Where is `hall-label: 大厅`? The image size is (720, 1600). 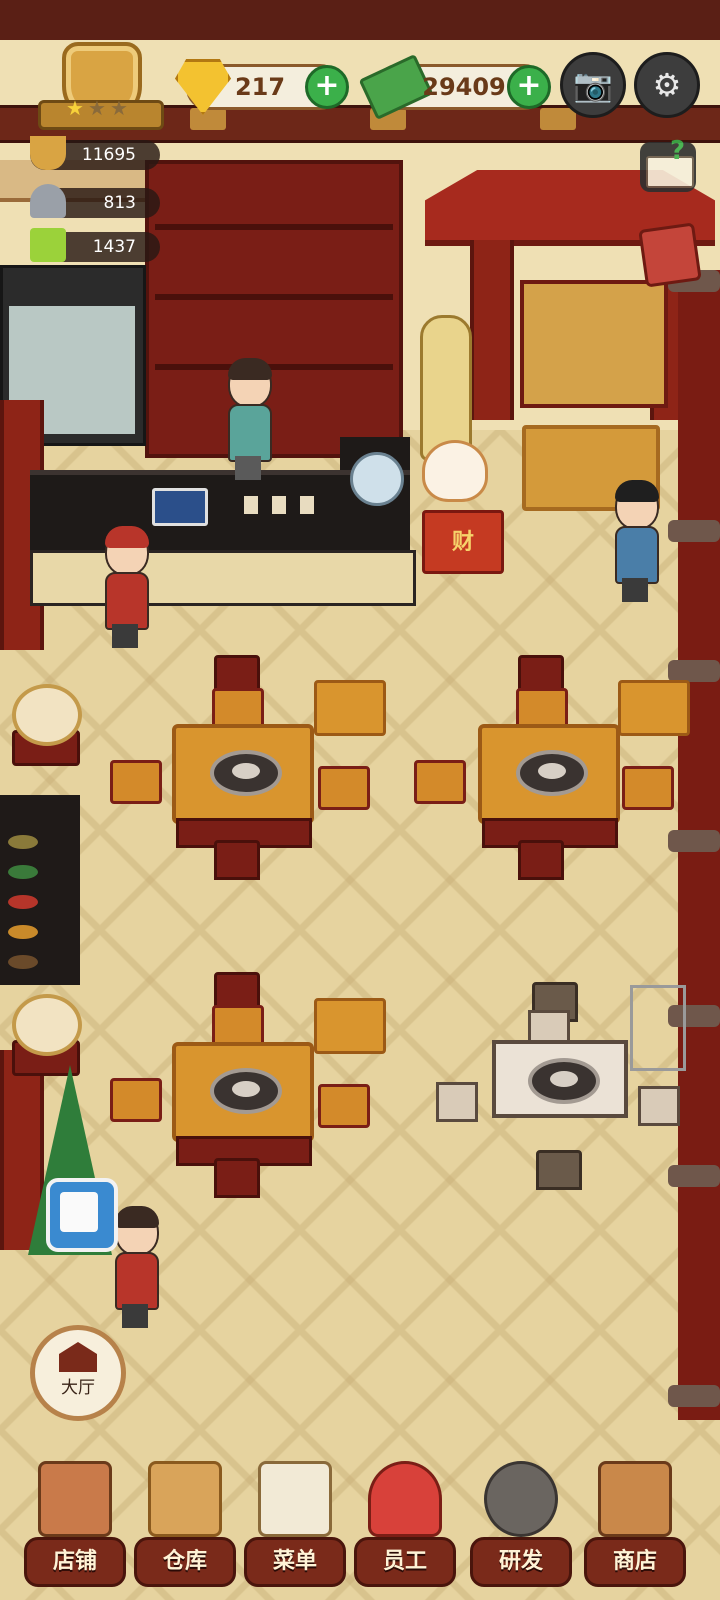
hall-label: 大厅 is located at coordinates (78, 1388).